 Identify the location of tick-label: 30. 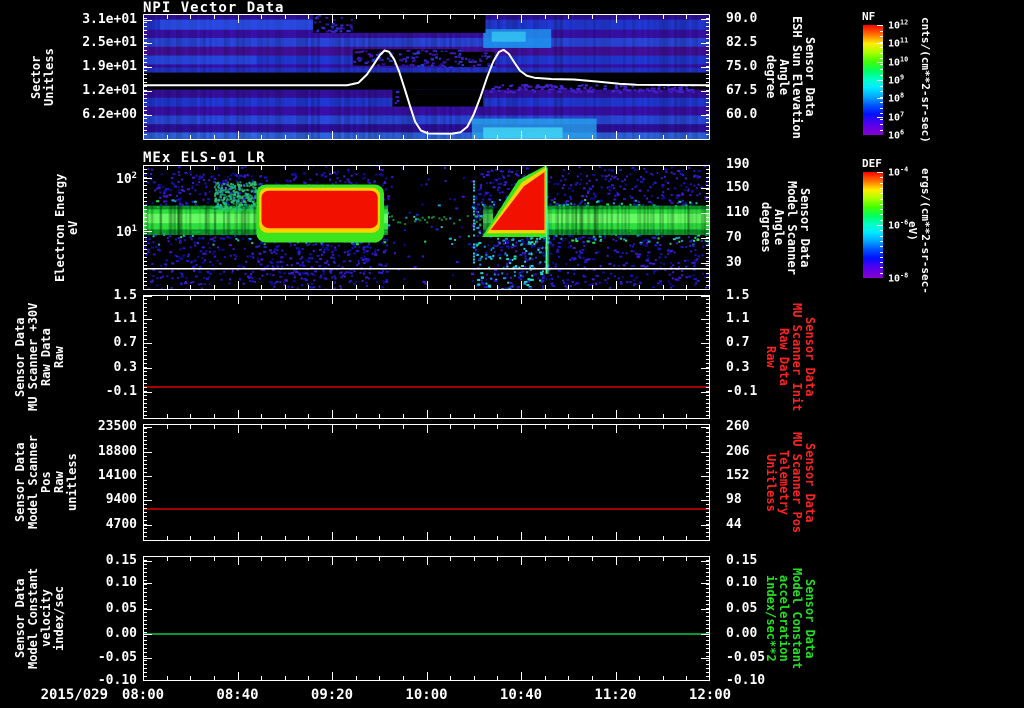
(734, 262).